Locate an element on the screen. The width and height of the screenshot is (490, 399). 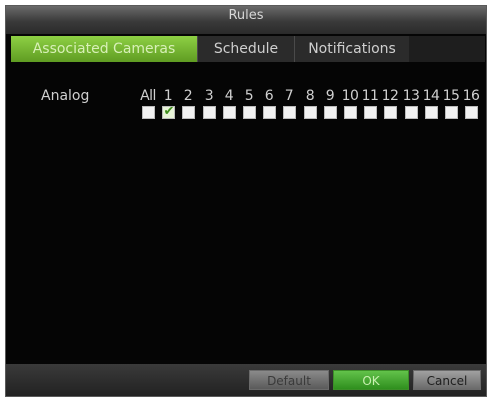
camera-12-checkbox is located at coordinates (390, 112).